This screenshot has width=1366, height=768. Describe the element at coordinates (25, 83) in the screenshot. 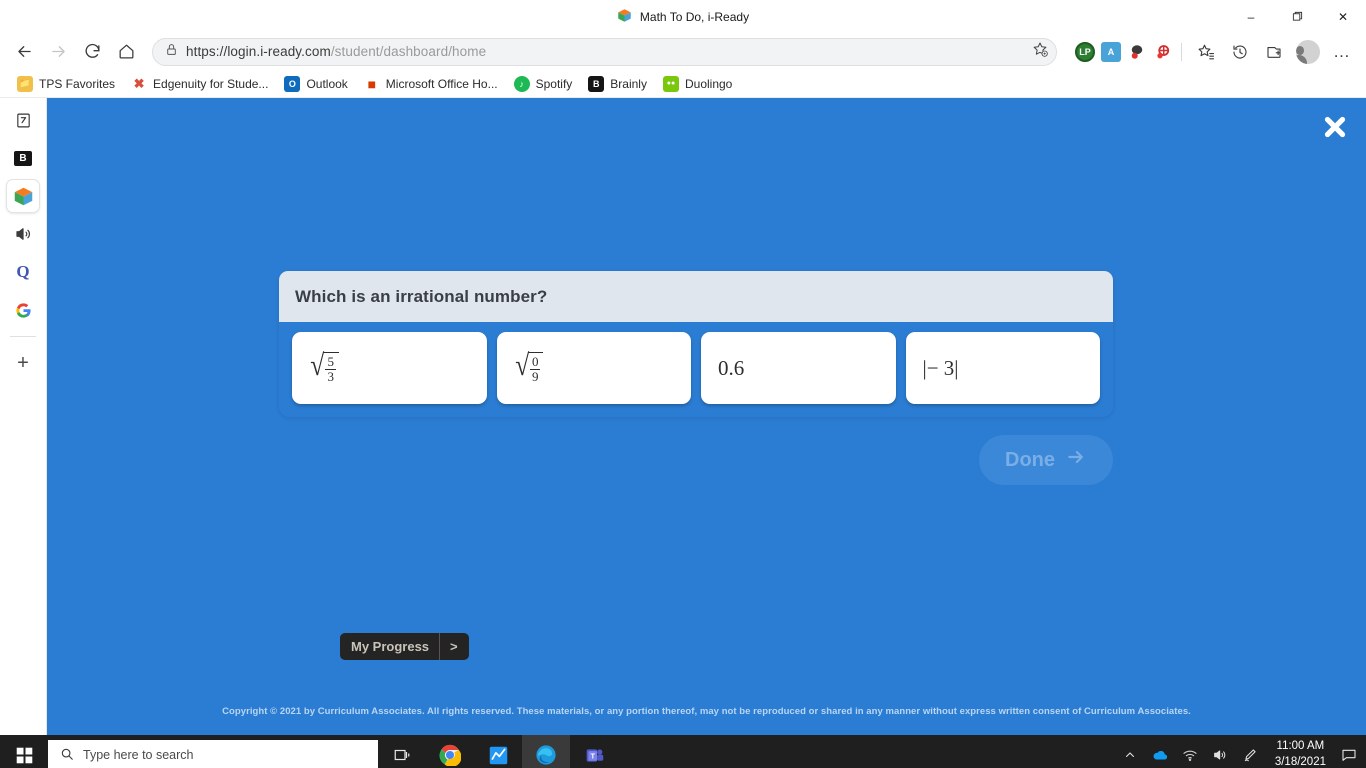

I see `folder-icon: 📁` at that location.